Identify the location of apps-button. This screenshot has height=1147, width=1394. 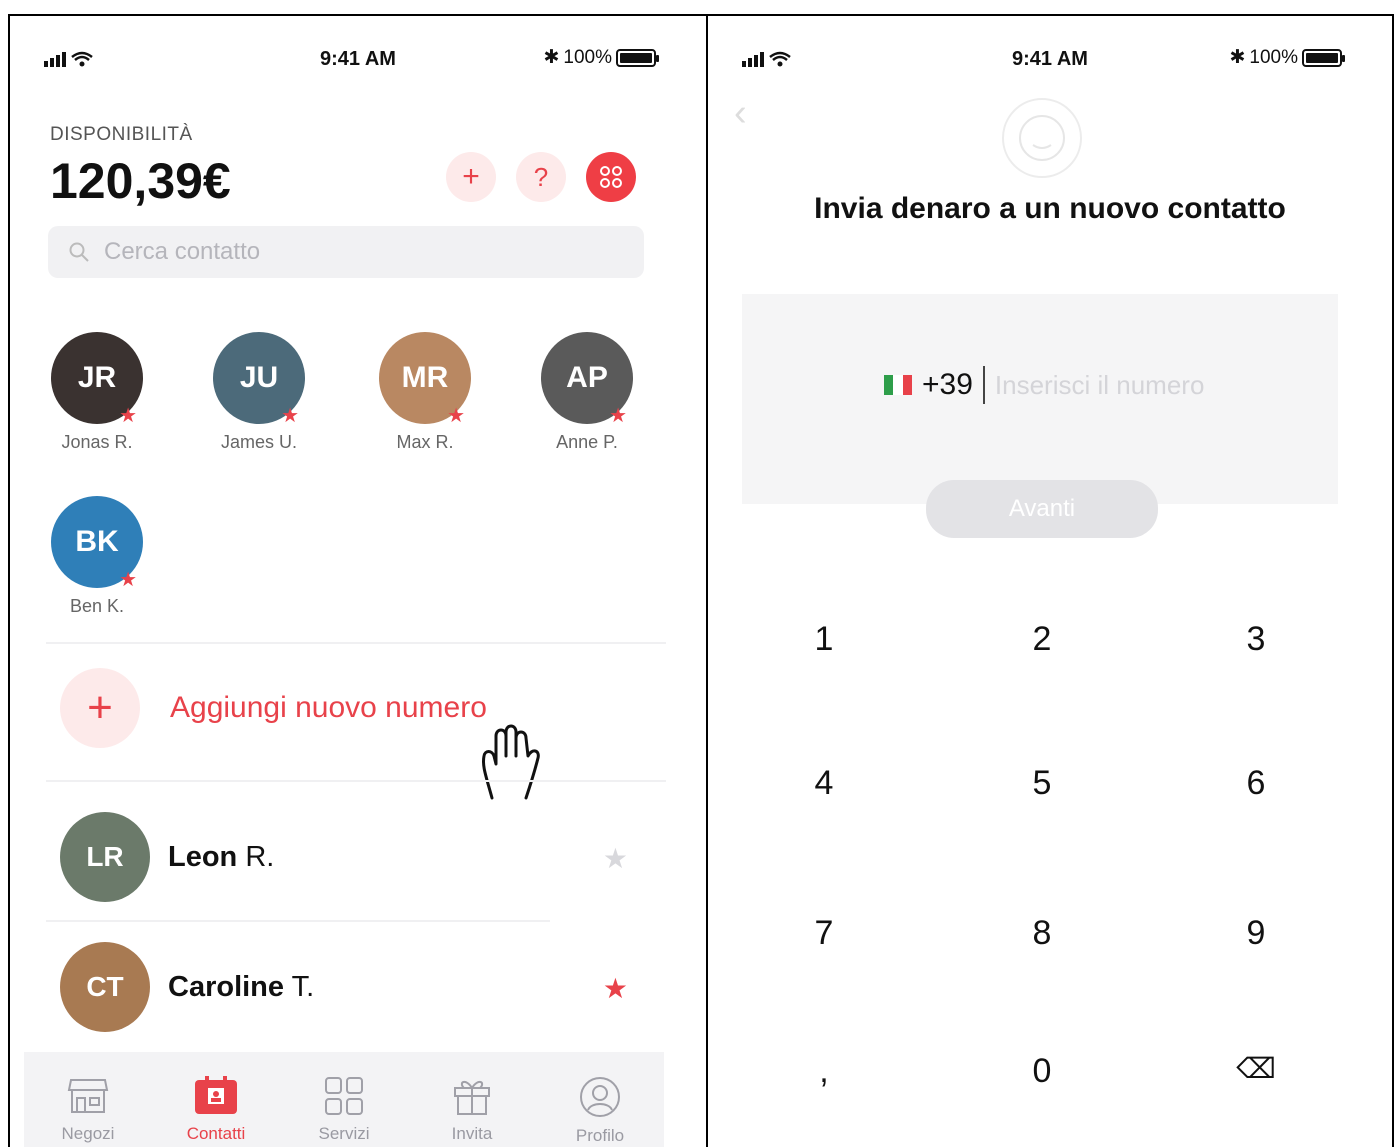
(611, 177).